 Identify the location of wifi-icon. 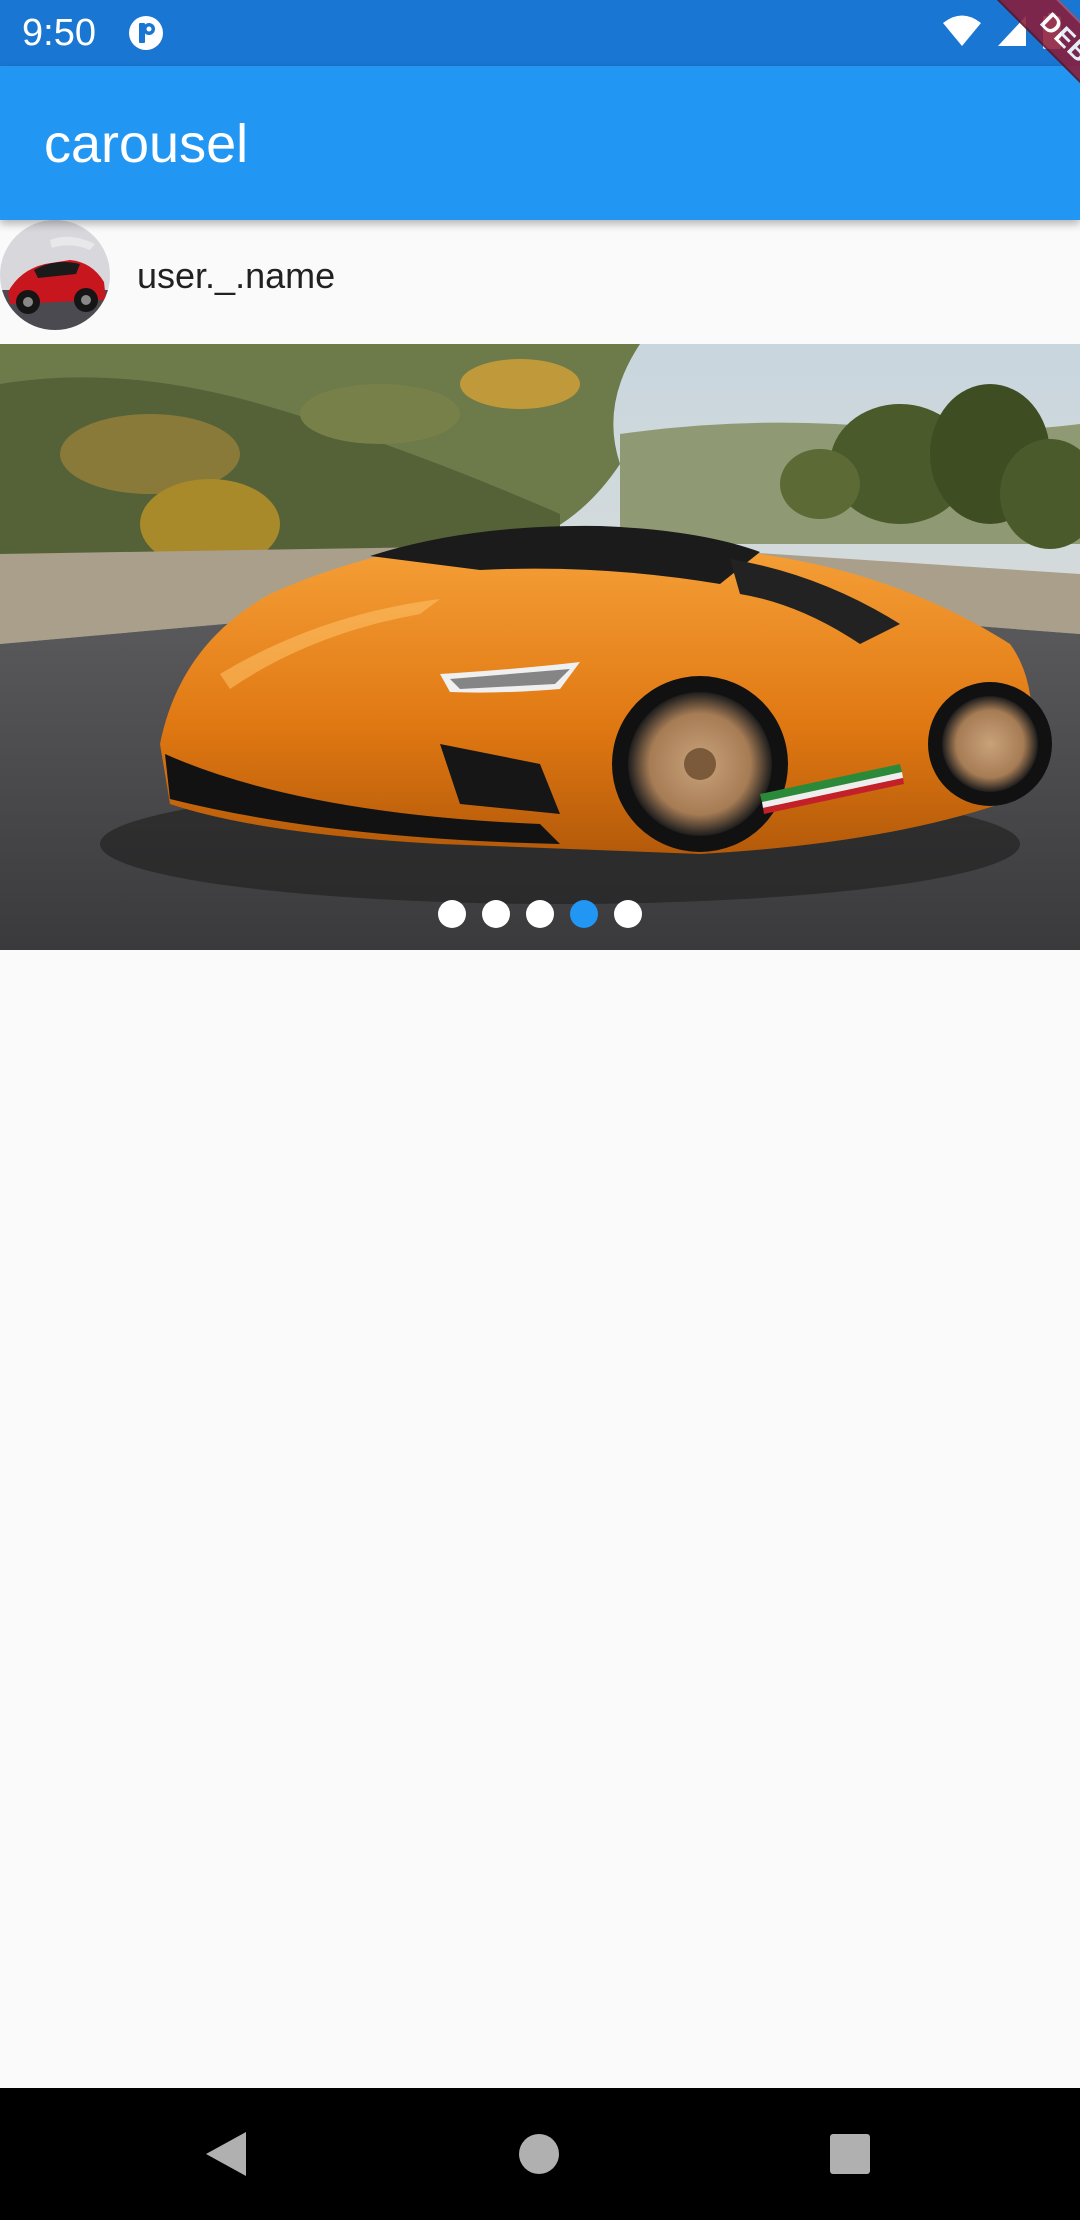
(962, 33).